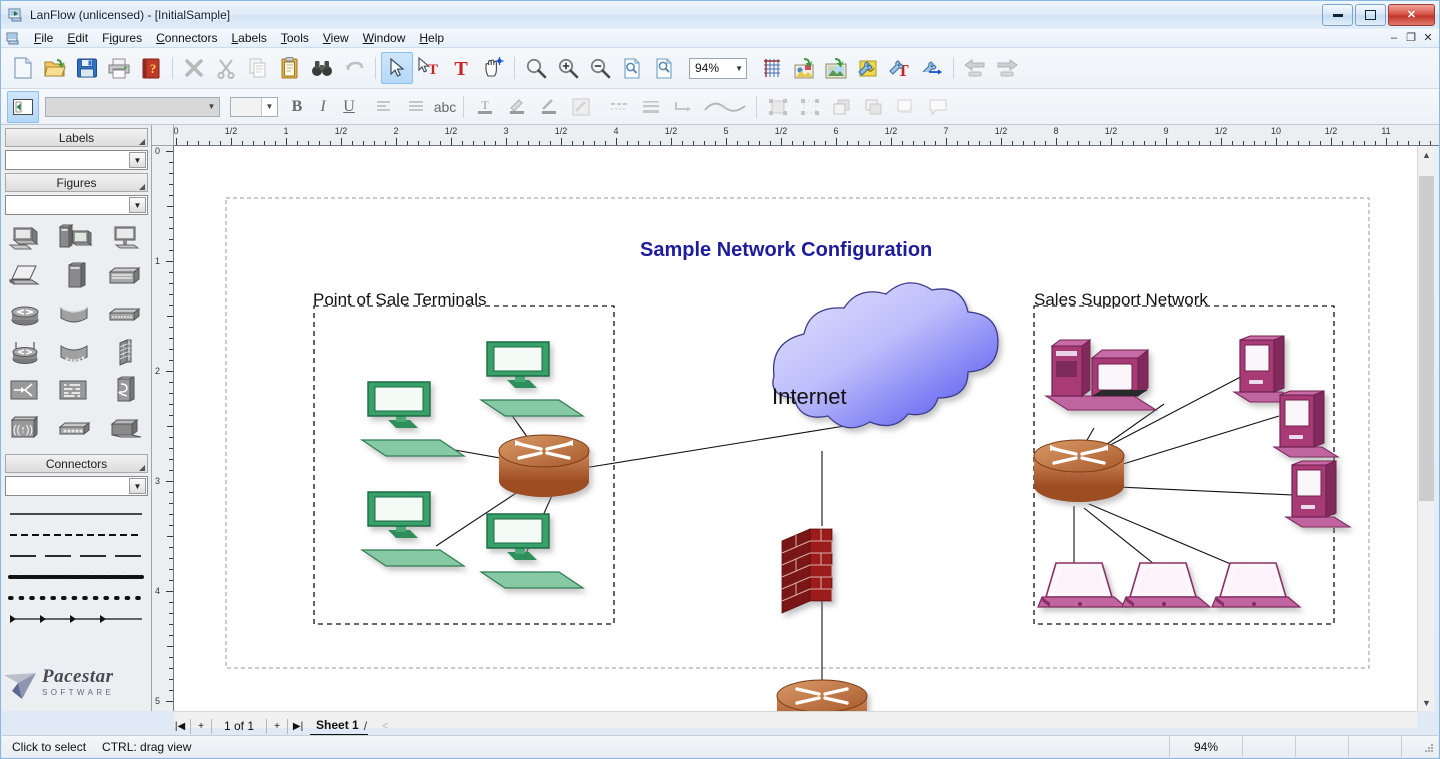 Image resolution: width=1440 pixels, height=759 pixels. I want to click on help-book-icon: ?, so click(151, 68).